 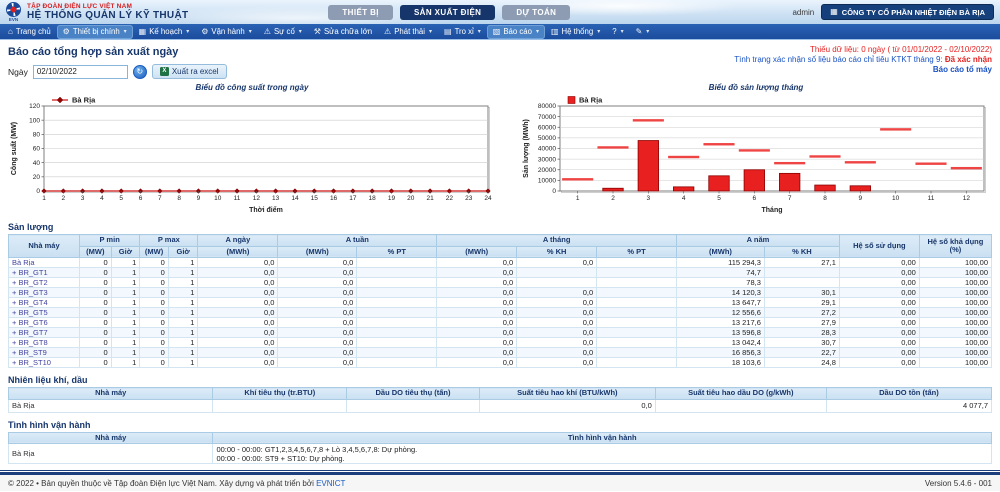 What do you see at coordinates (643, 32) in the screenshot?
I see `nav-item-edit: ✎ ▾` at bounding box center [643, 32].